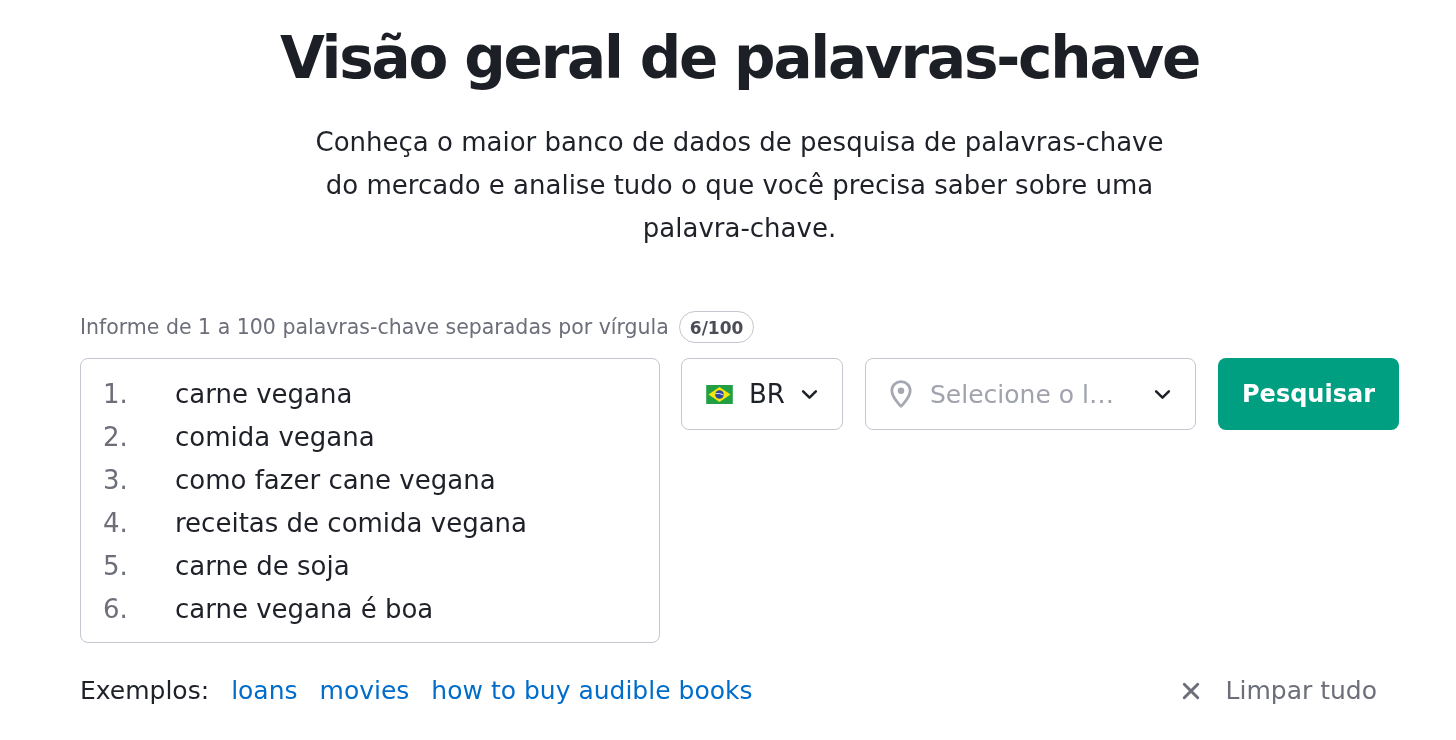 The height and width of the screenshot is (740, 1456). I want to click on line-number: 5., so click(116, 565).